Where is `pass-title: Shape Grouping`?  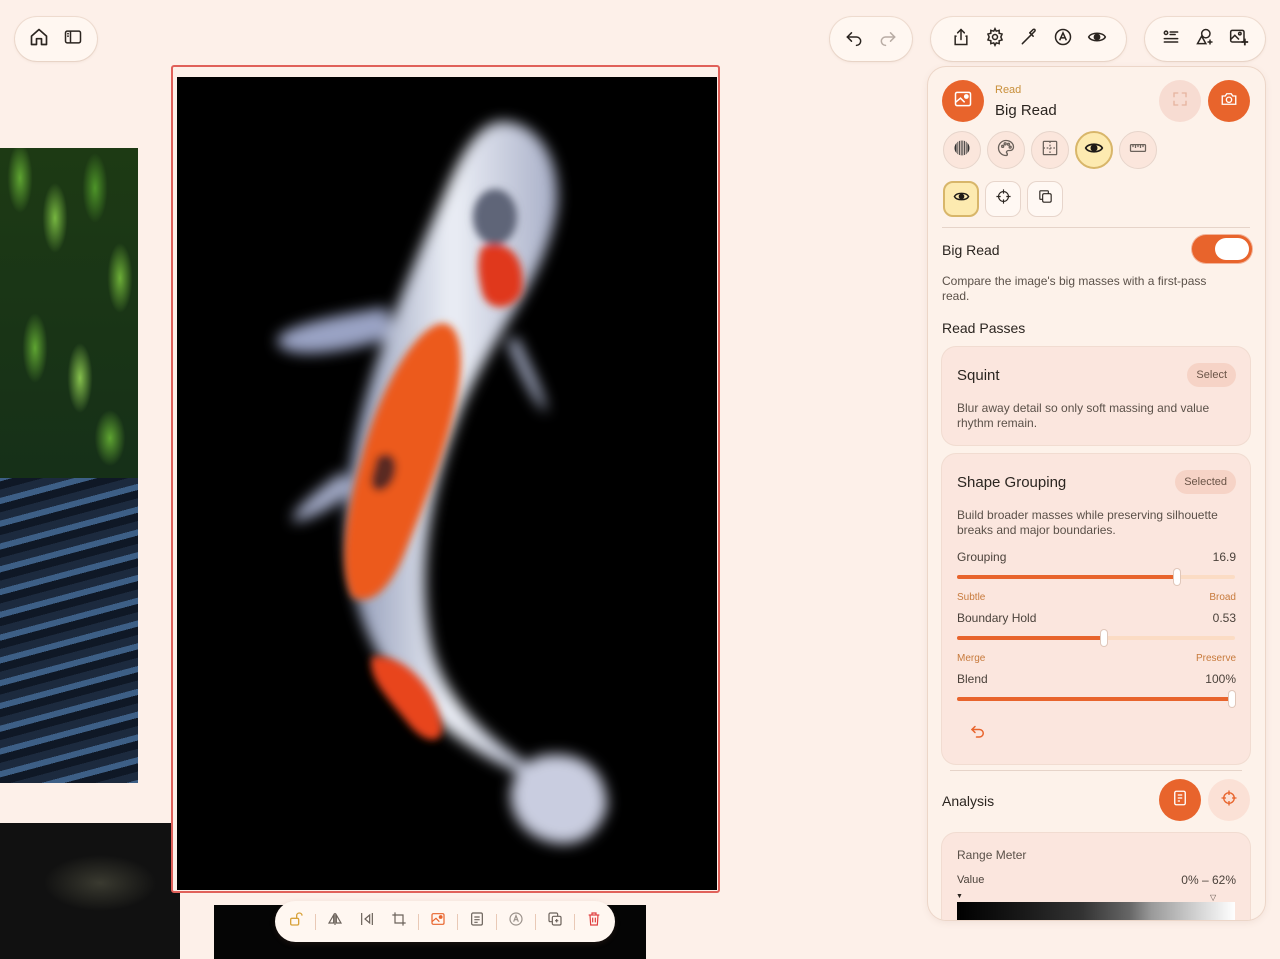 pass-title: Shape Grouping is located at coordinates (1012, 482).